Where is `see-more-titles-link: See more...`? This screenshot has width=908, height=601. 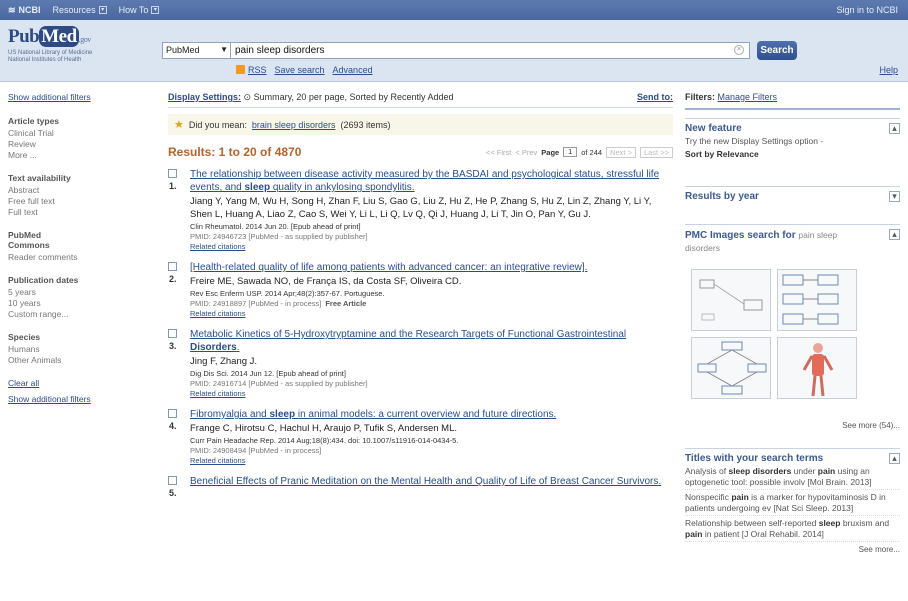
see-more-titles-link: See more... is located at coordinates (792, 549).